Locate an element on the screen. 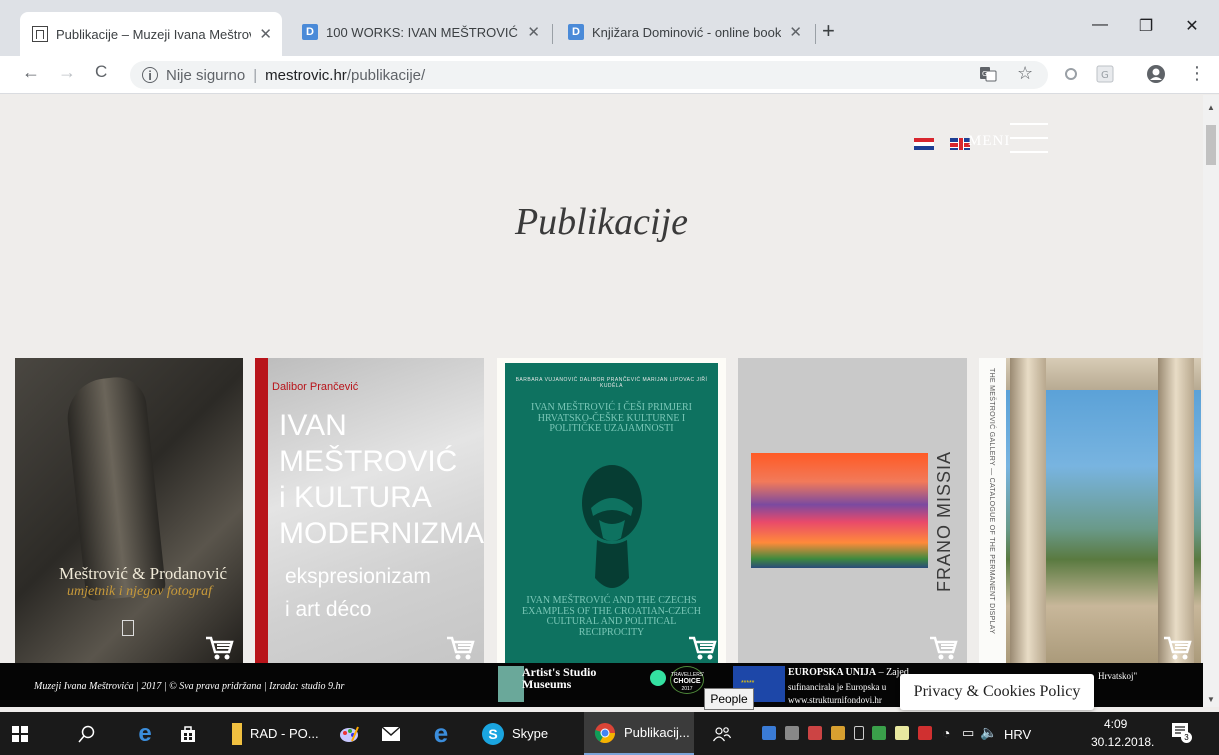 This screenshot has width=1219, height=755. museum-logo-icon is located at coordinates (128, 628).